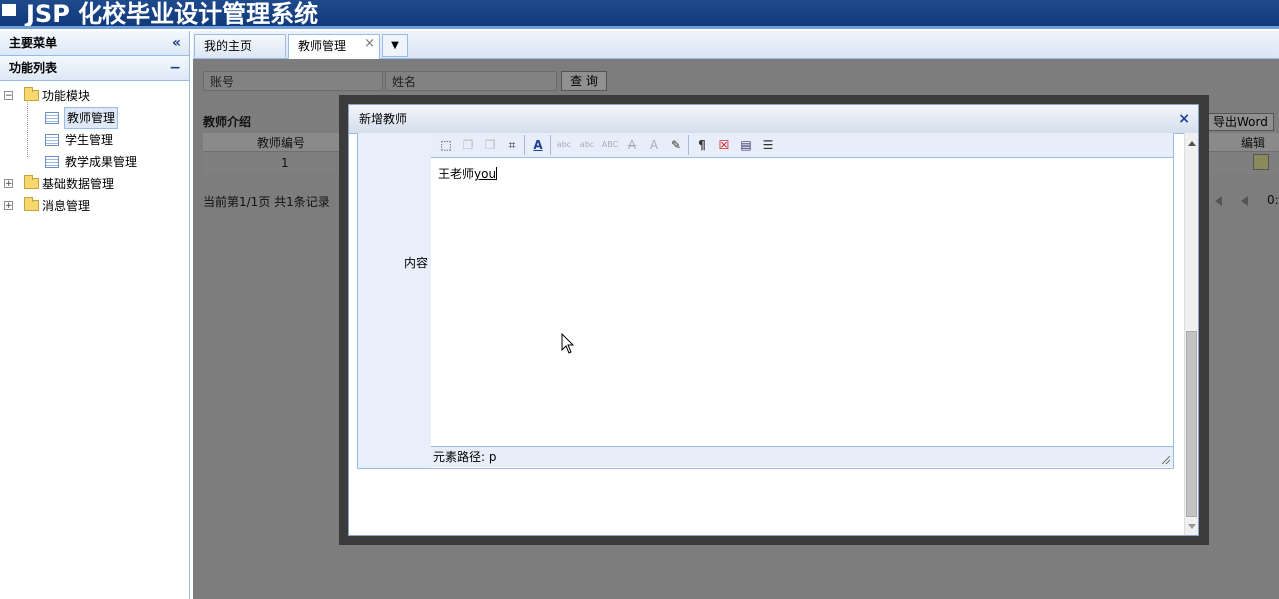  Describe the element at coordinates (285, 163) in the screenshot. I see `table-cell: 1` at that location.